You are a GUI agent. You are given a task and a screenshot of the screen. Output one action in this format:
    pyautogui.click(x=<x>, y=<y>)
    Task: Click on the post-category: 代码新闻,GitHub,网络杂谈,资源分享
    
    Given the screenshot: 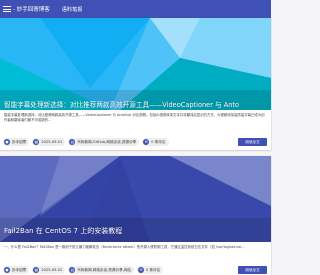 What is the action you would take?
    pyautogui.click(x=107, y=141)
    